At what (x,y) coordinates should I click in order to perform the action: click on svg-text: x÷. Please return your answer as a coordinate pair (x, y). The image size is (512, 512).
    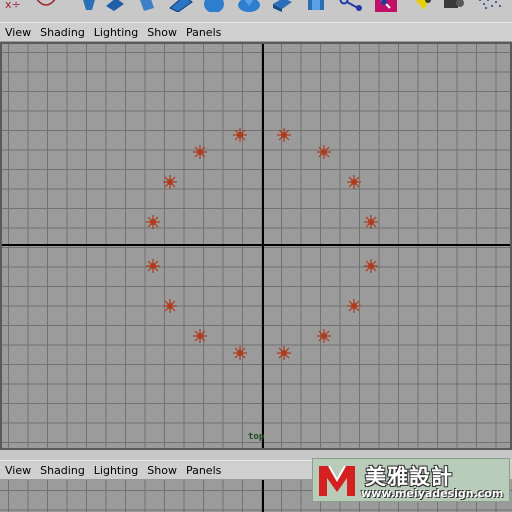
    Looking at the image, I should click on (13, 5).